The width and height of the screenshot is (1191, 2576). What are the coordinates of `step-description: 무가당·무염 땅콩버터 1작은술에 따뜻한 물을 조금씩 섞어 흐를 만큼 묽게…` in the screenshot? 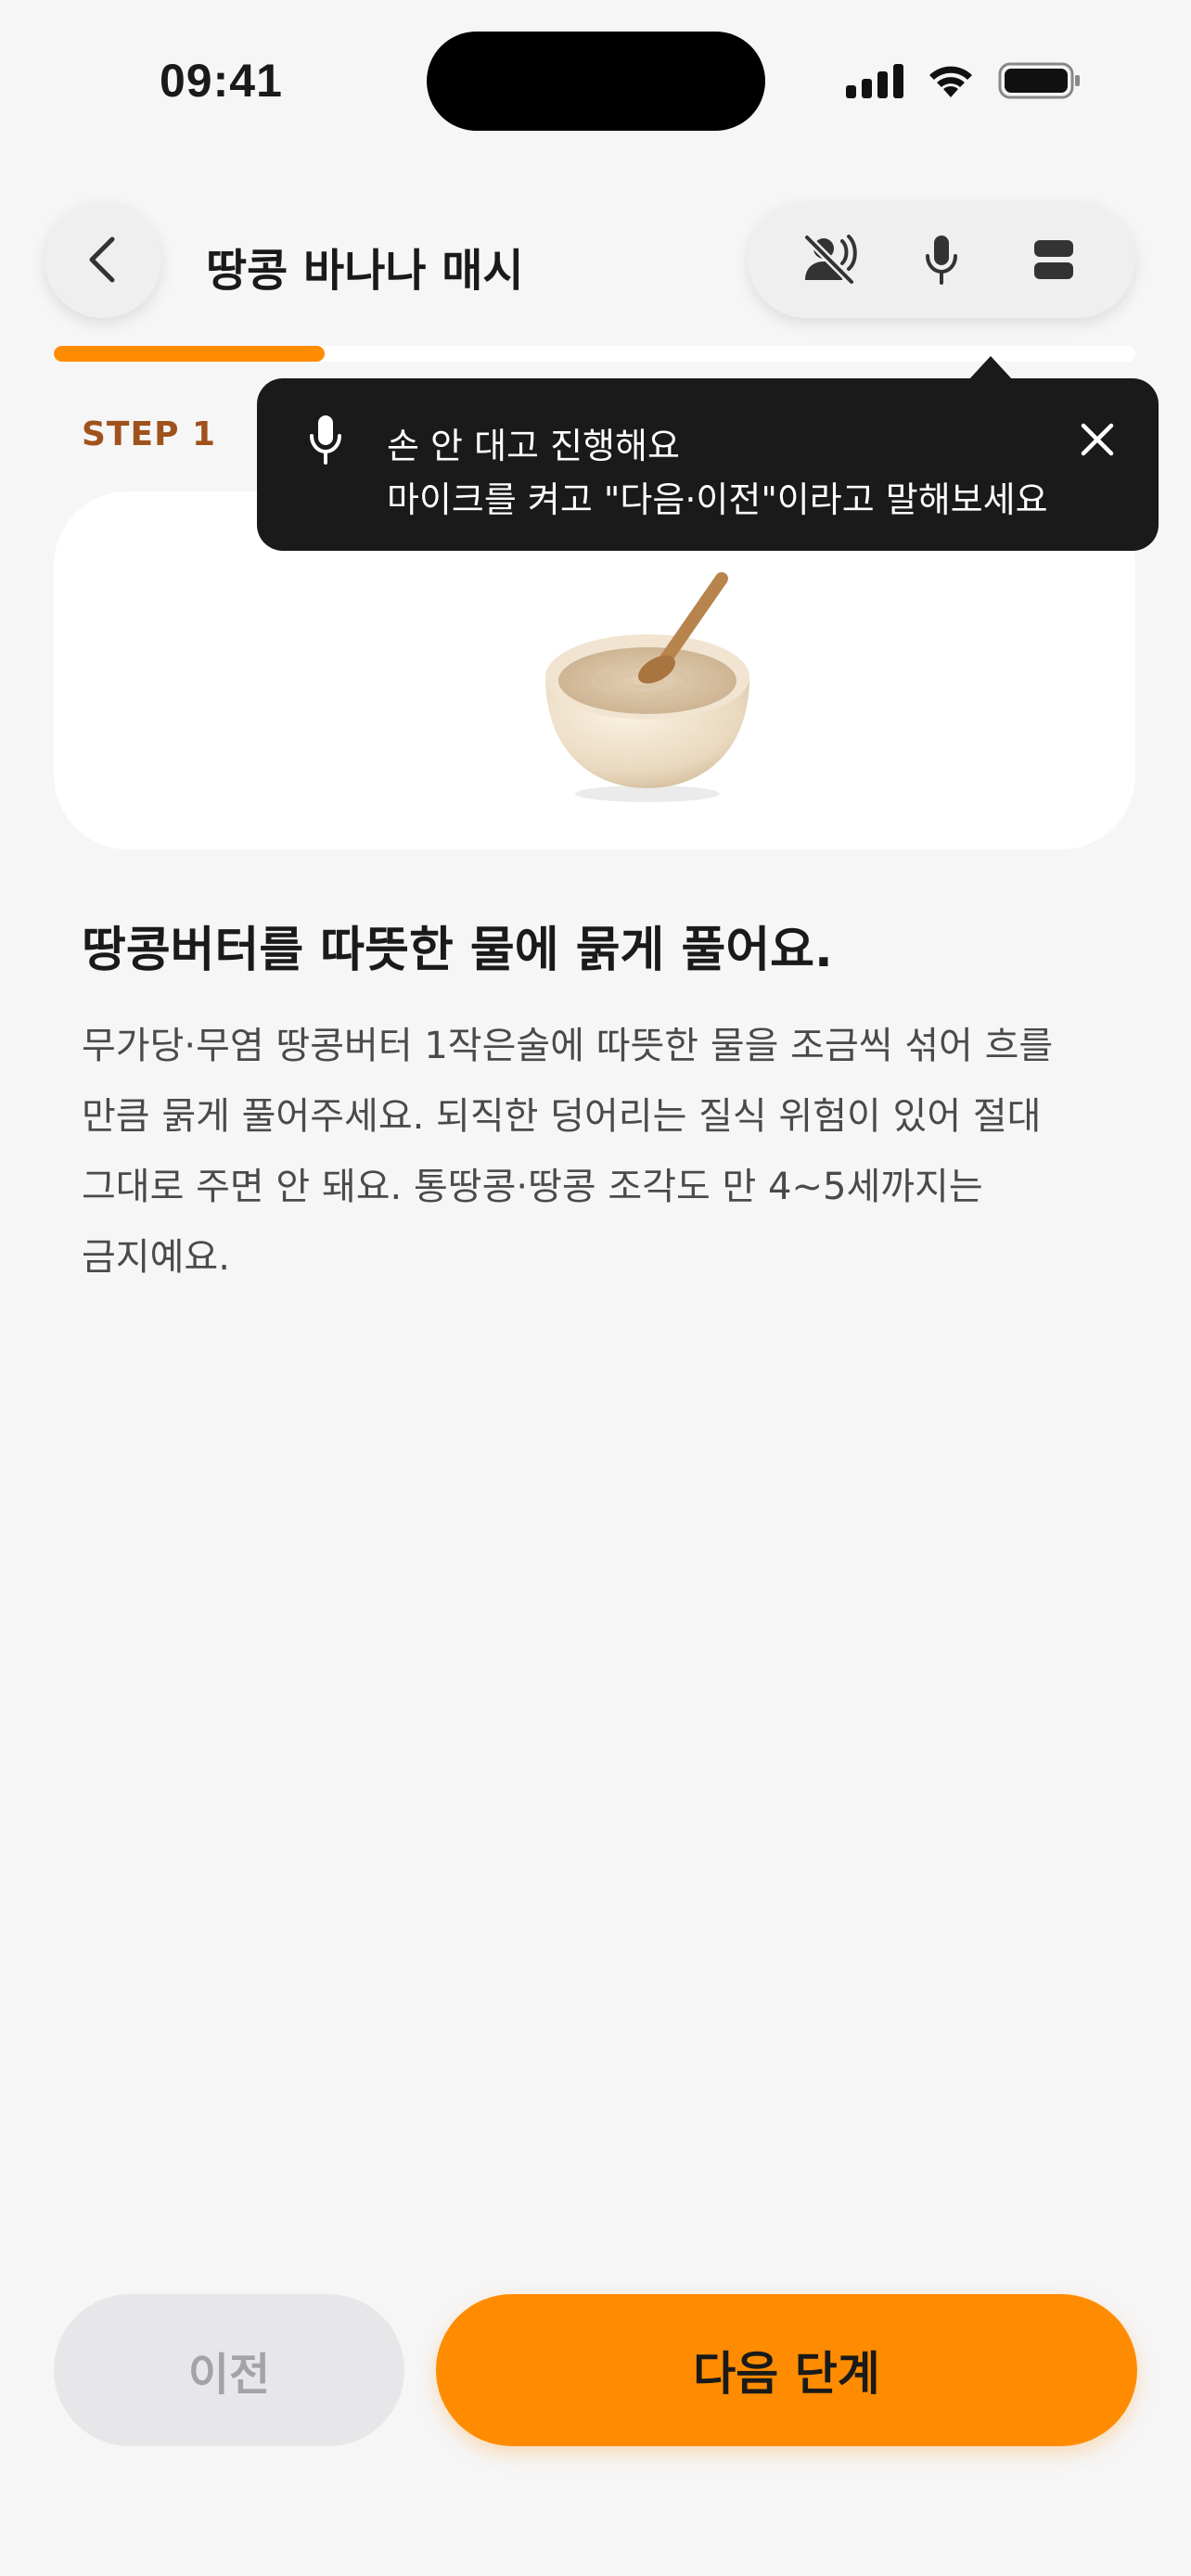 It's located at (568, 1152).